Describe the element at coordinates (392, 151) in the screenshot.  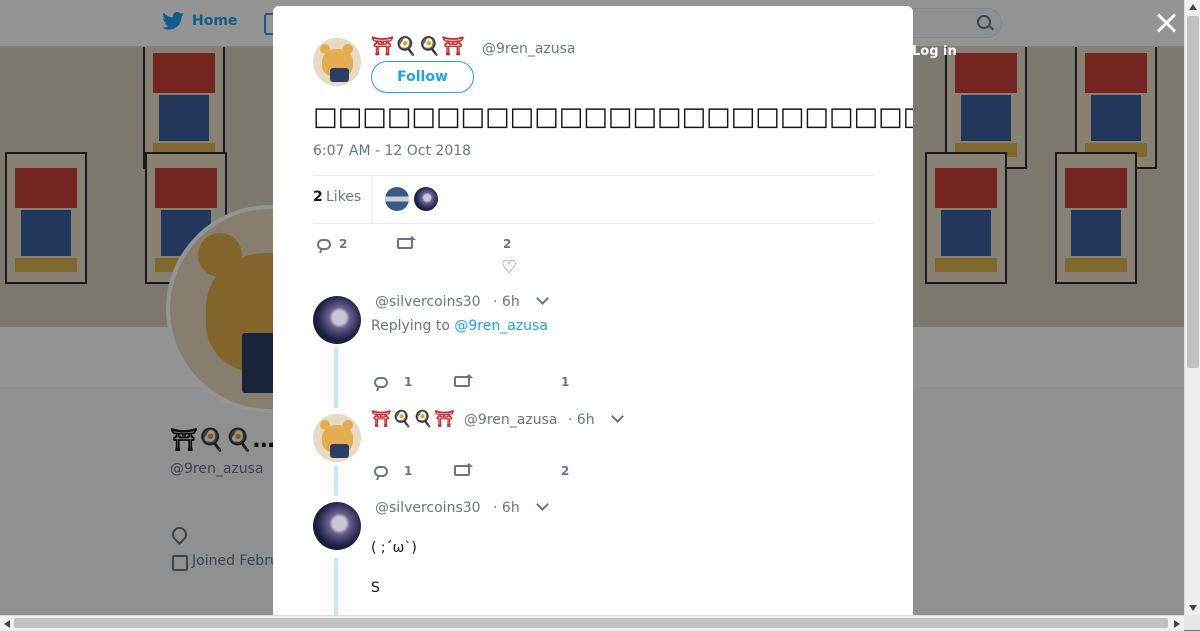
I see `tweet-timestamp: 6:07 AM - 12 Oct 2018` at that location.